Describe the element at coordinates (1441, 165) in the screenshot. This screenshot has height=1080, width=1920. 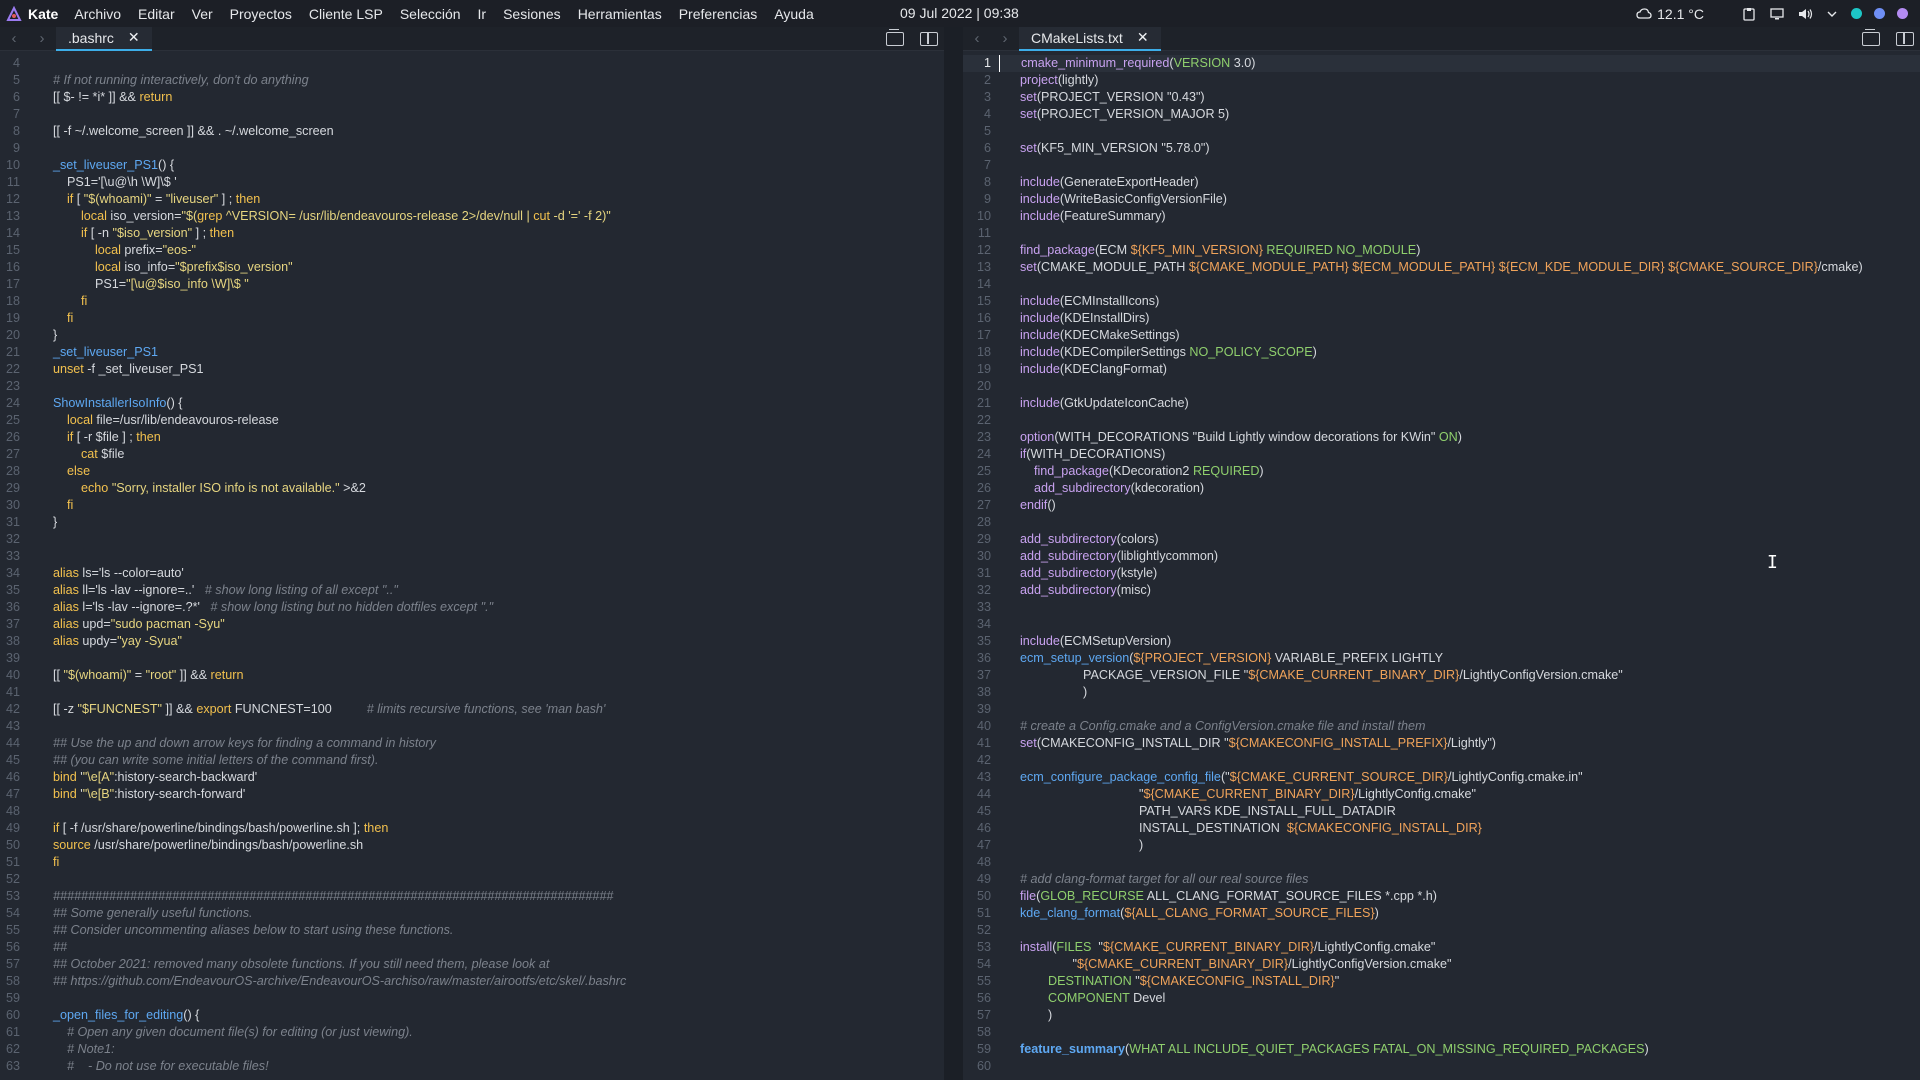
I see `code-line: 7` at that location.